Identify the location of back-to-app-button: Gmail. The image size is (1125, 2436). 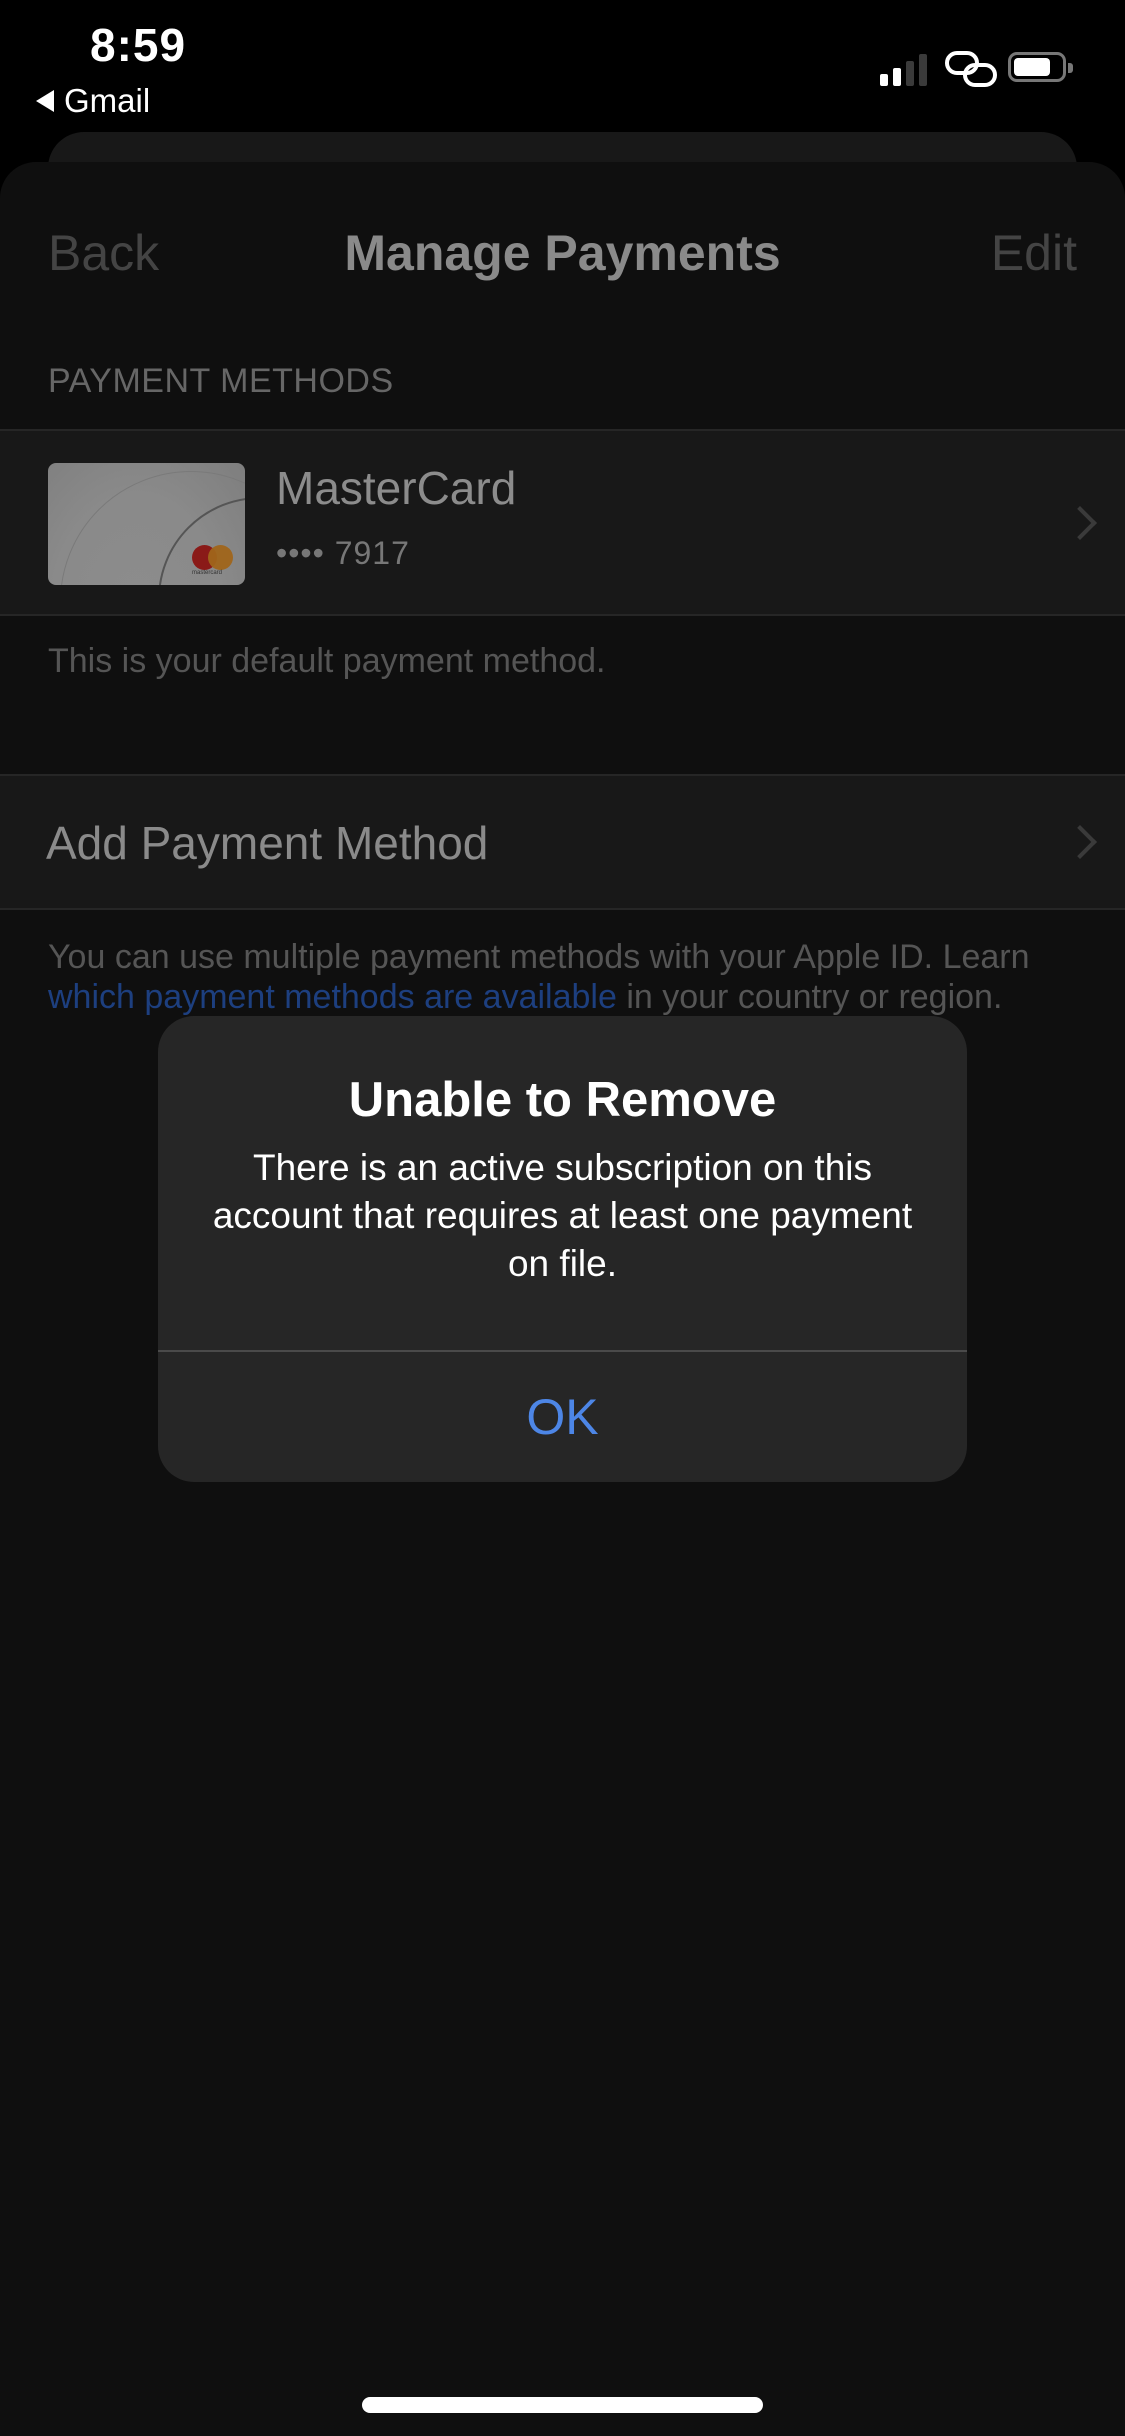
(93, 101).